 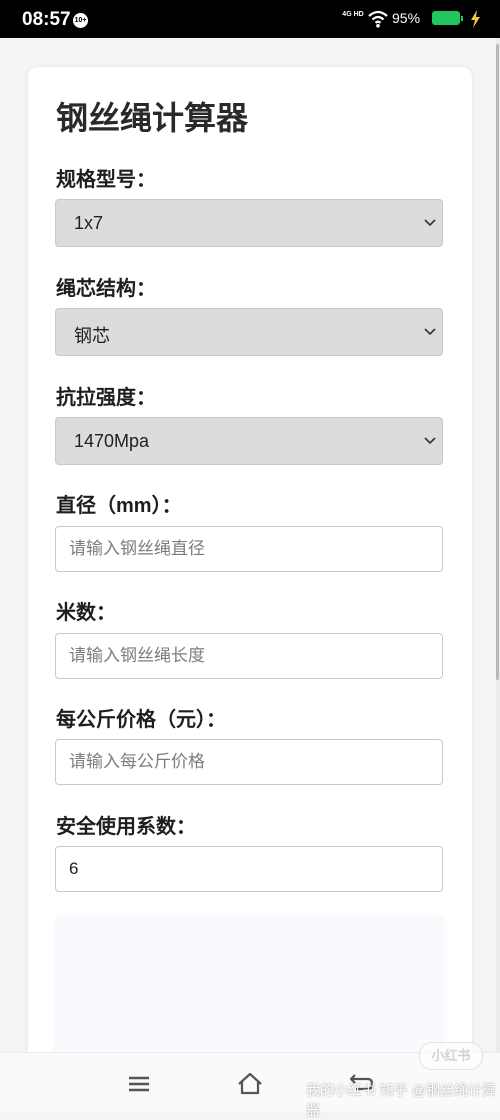 I want to click on strength-select: 1470Mpa, so click(x=249, y=441).